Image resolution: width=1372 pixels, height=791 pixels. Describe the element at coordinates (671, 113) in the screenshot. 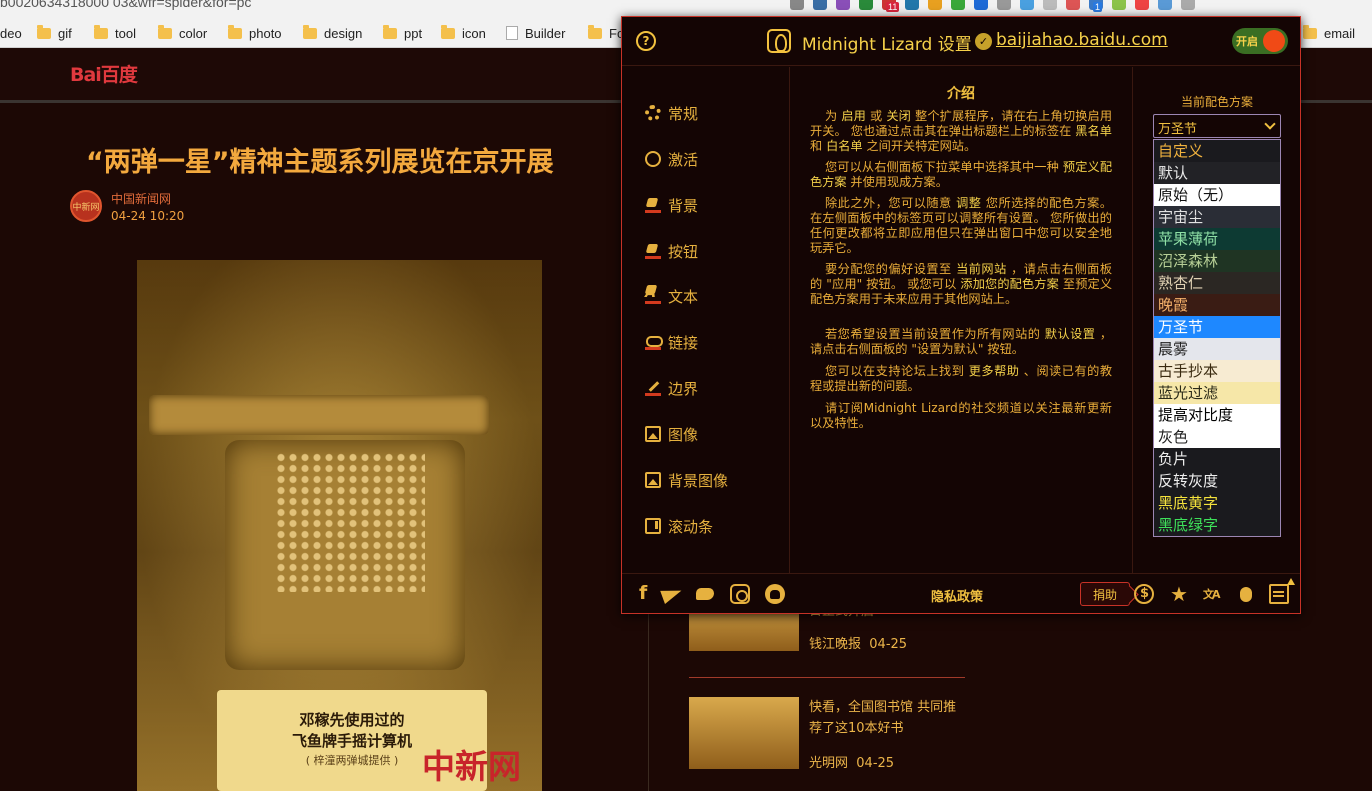

I see `sidebar-item-general: 常规` at that location.